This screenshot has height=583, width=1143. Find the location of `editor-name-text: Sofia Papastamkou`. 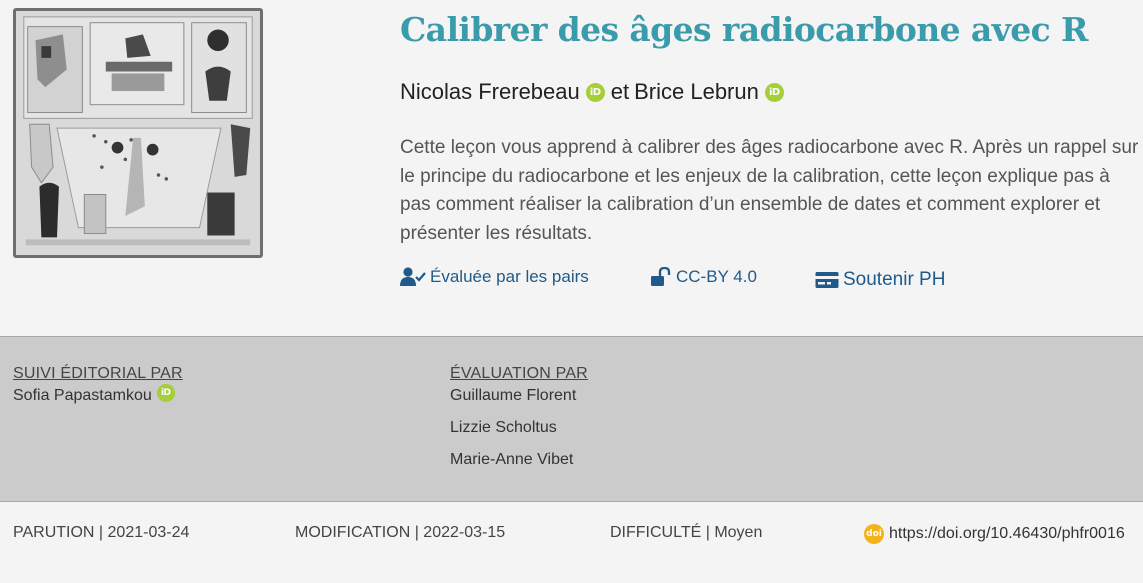

editor-name-text: Sofia Papastamkou is located at coordinates (82, 396).